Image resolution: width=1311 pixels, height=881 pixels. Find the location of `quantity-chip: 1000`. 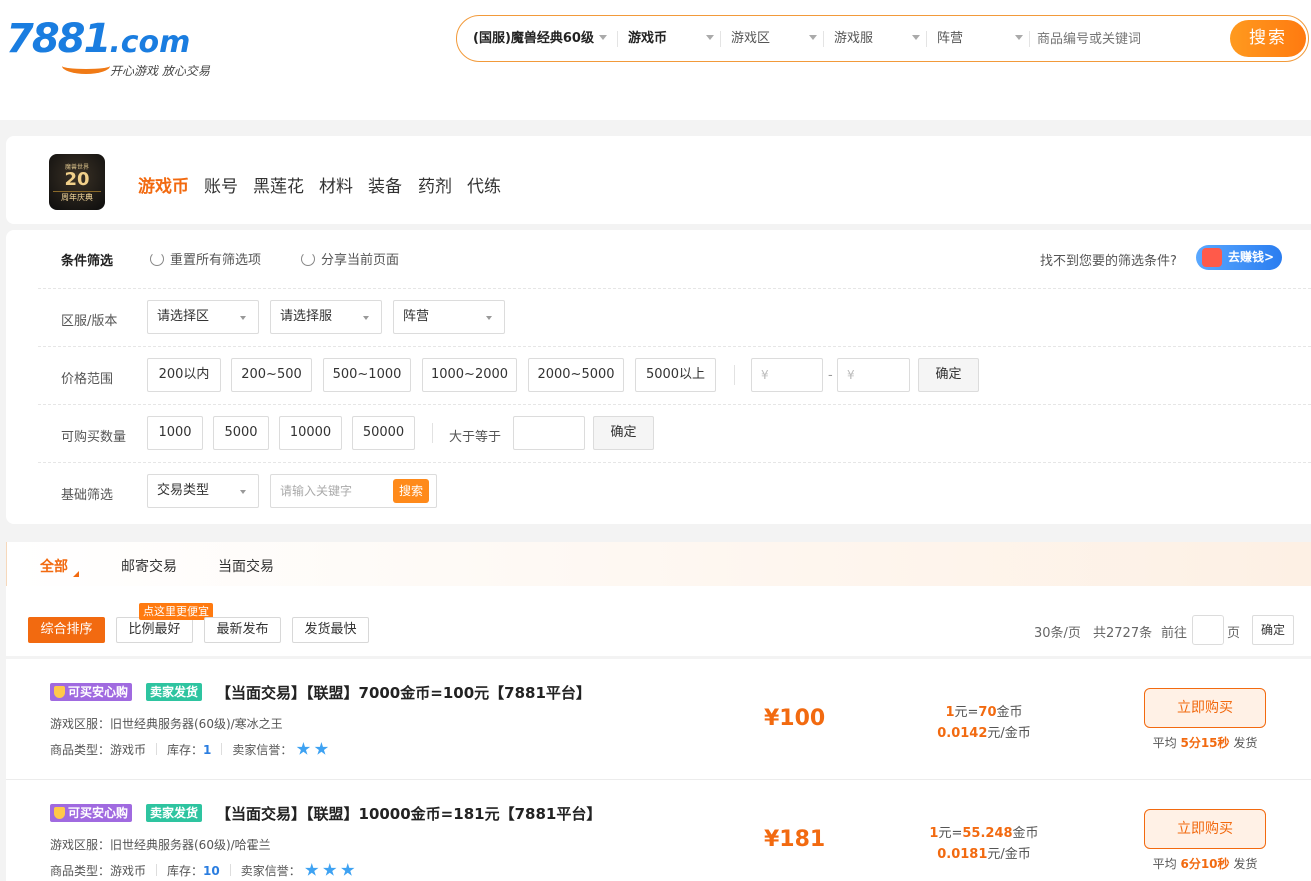

quantity-chip: 1000 is located at coordinates (175, 433).